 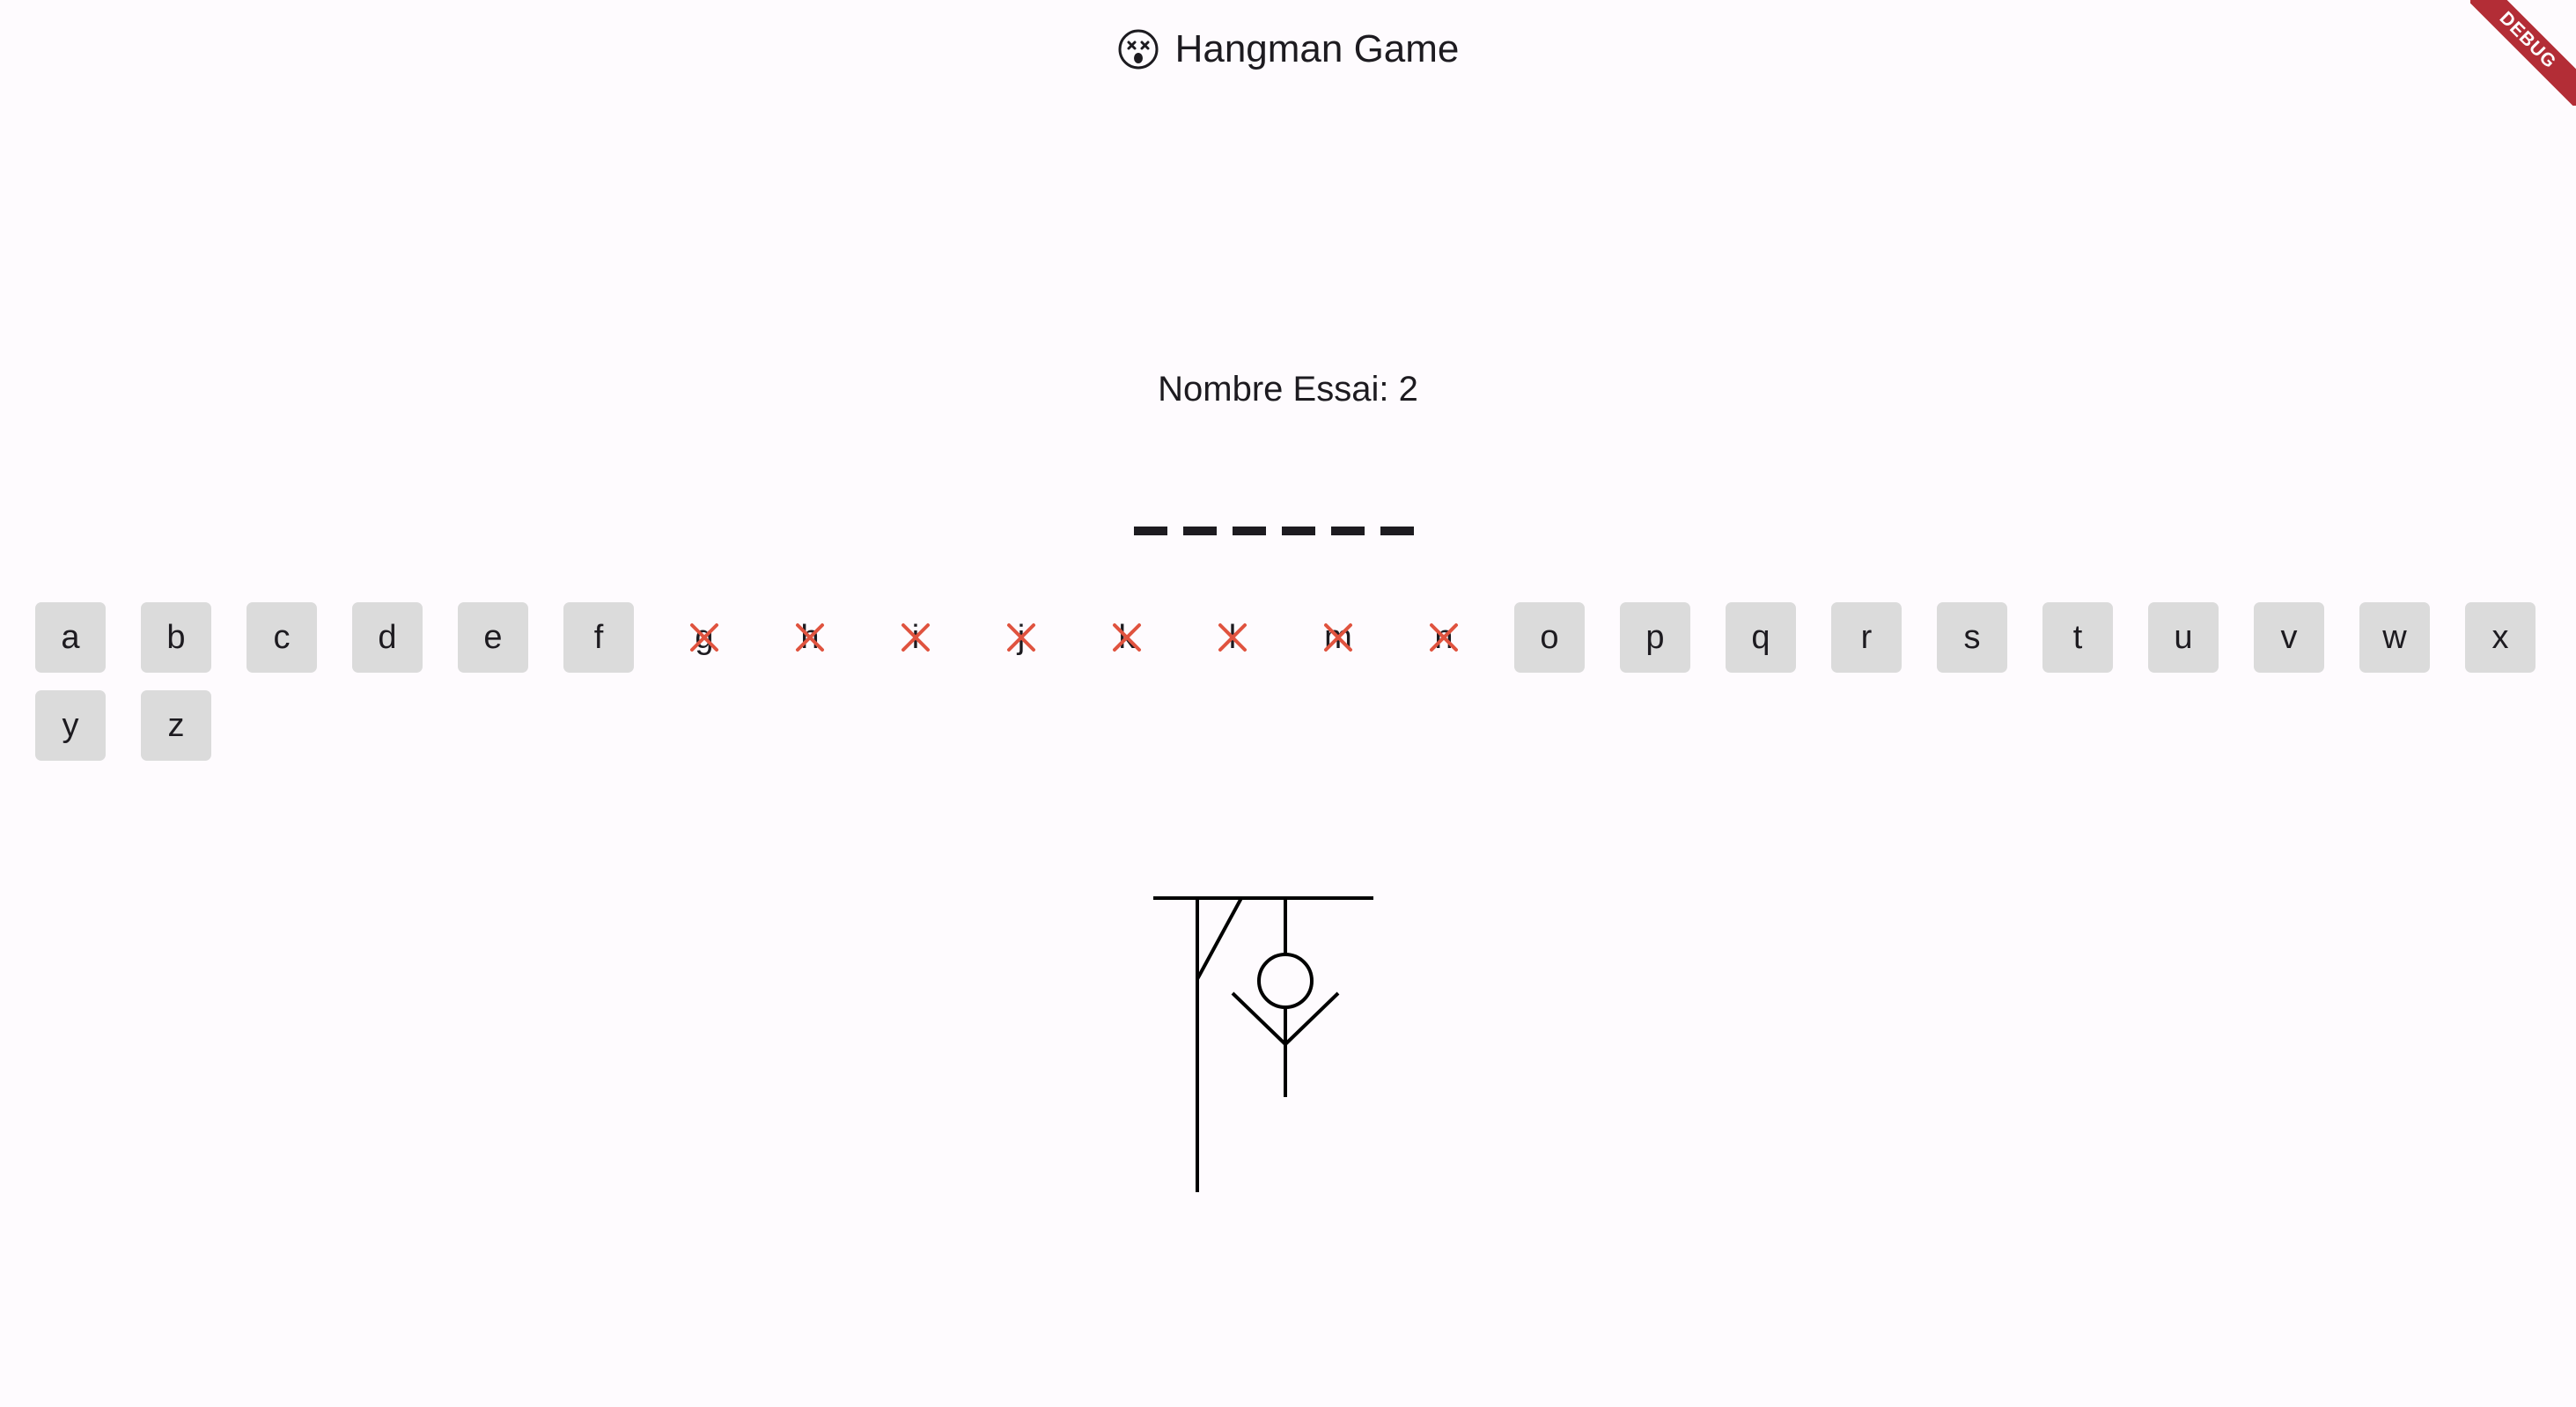 I want to click on letter-key-x: x, so click(x=2500, y=637).